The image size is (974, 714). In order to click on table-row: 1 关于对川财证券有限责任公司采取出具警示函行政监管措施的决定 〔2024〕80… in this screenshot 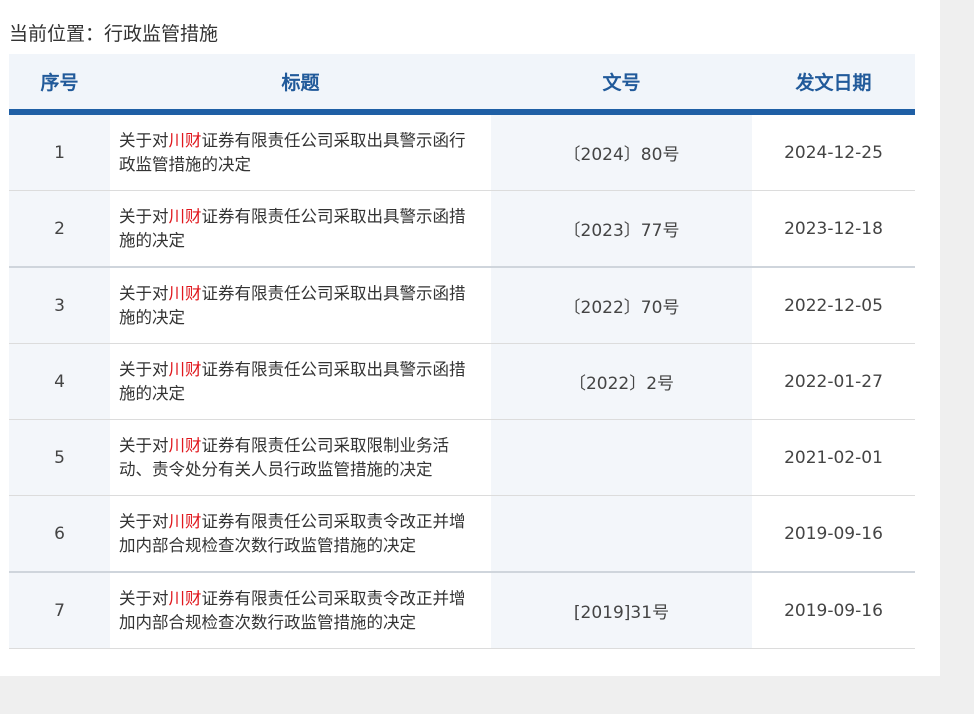, I will do `click(462, 151)`.